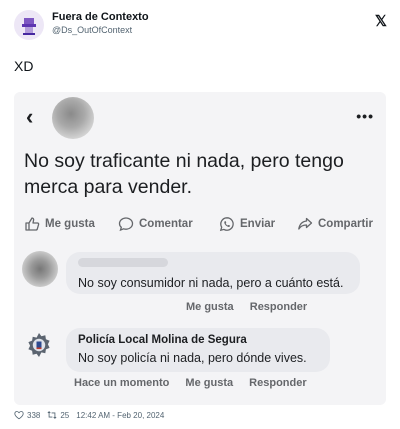 Image resolution: width=400 pixels, height=429 pixels. What do you see at coordinates (210, 307) in the screenshot?
I see `comment-1-like: Me gusta` at bounding box center [210, 307].